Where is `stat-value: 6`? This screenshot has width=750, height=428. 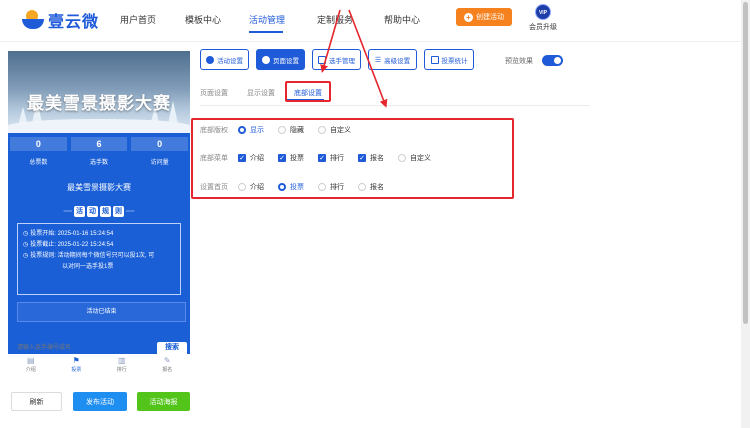
stat-value: 6 is located at coordinates (99, 144).